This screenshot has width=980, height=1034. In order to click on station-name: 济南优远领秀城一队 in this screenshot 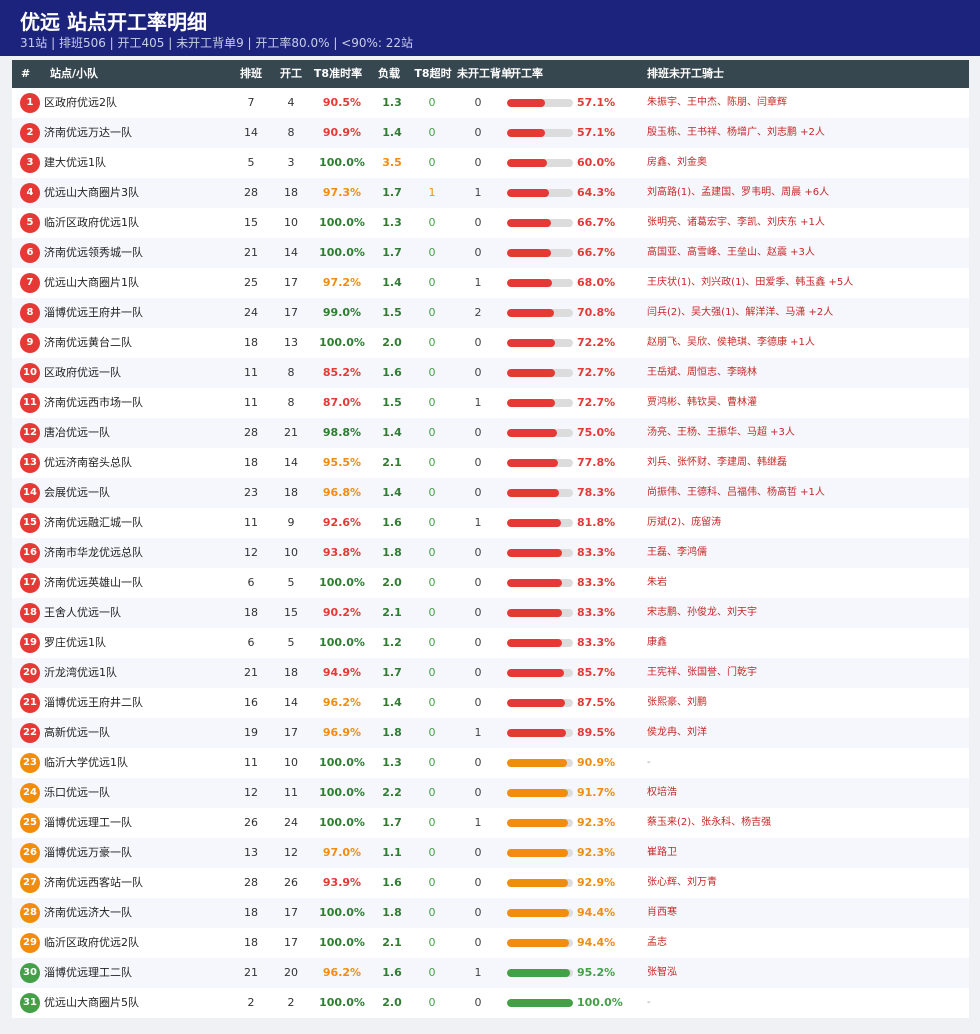, I will do `click(93, 253)`.